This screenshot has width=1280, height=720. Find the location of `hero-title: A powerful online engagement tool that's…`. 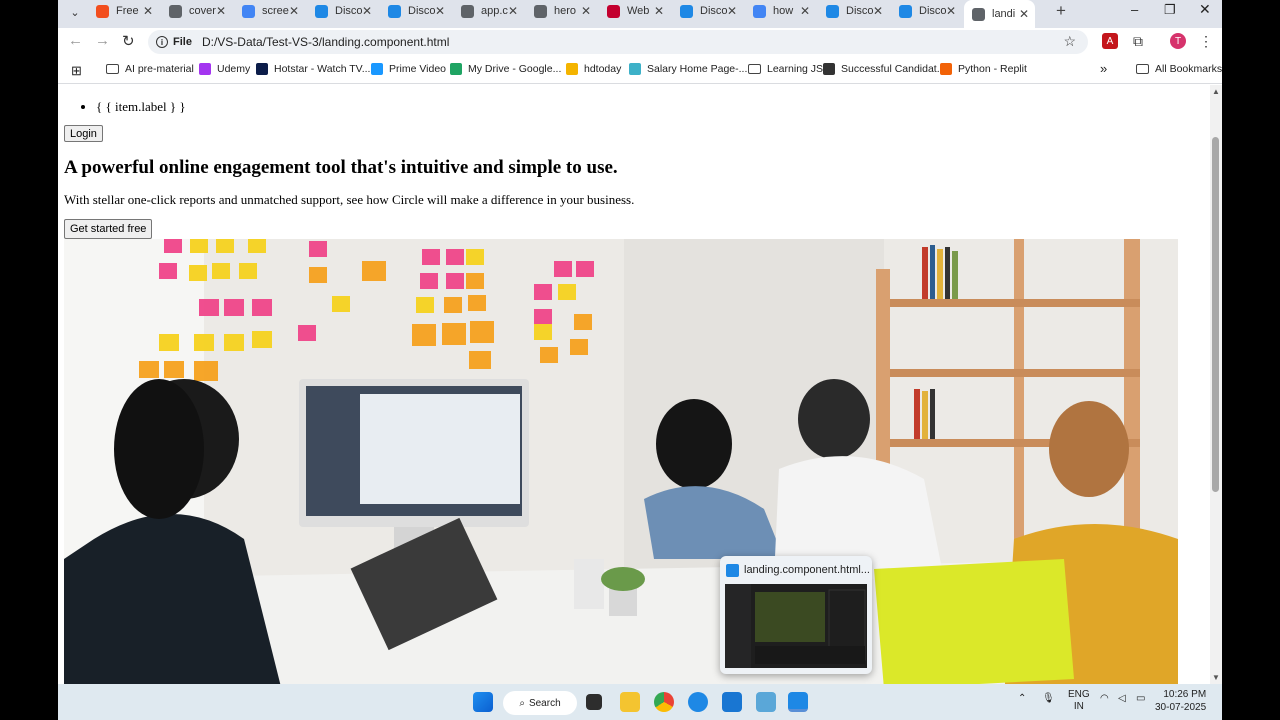

hero-title: A powerful online engagement tool that's… is located at coordinates (341, 167).